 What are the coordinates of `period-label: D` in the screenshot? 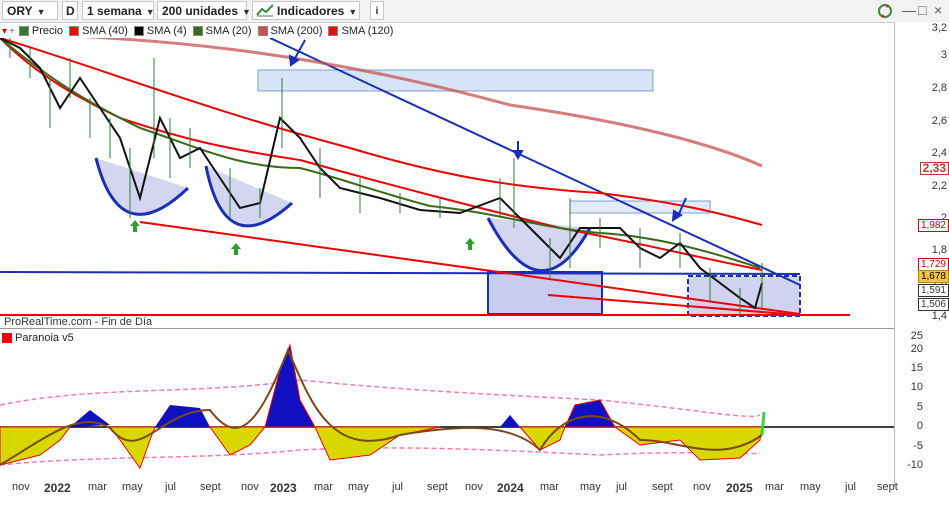 It's located at (70, 11).